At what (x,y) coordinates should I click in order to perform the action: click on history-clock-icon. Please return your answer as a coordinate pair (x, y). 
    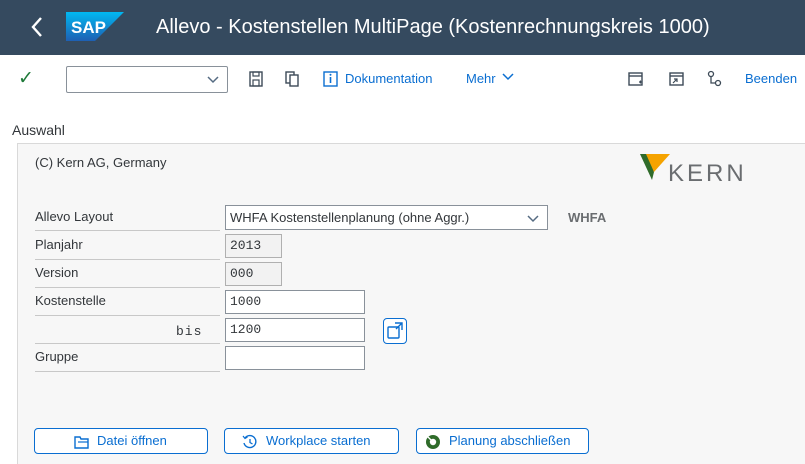
    Looking at the image, I should click on (249, 441).